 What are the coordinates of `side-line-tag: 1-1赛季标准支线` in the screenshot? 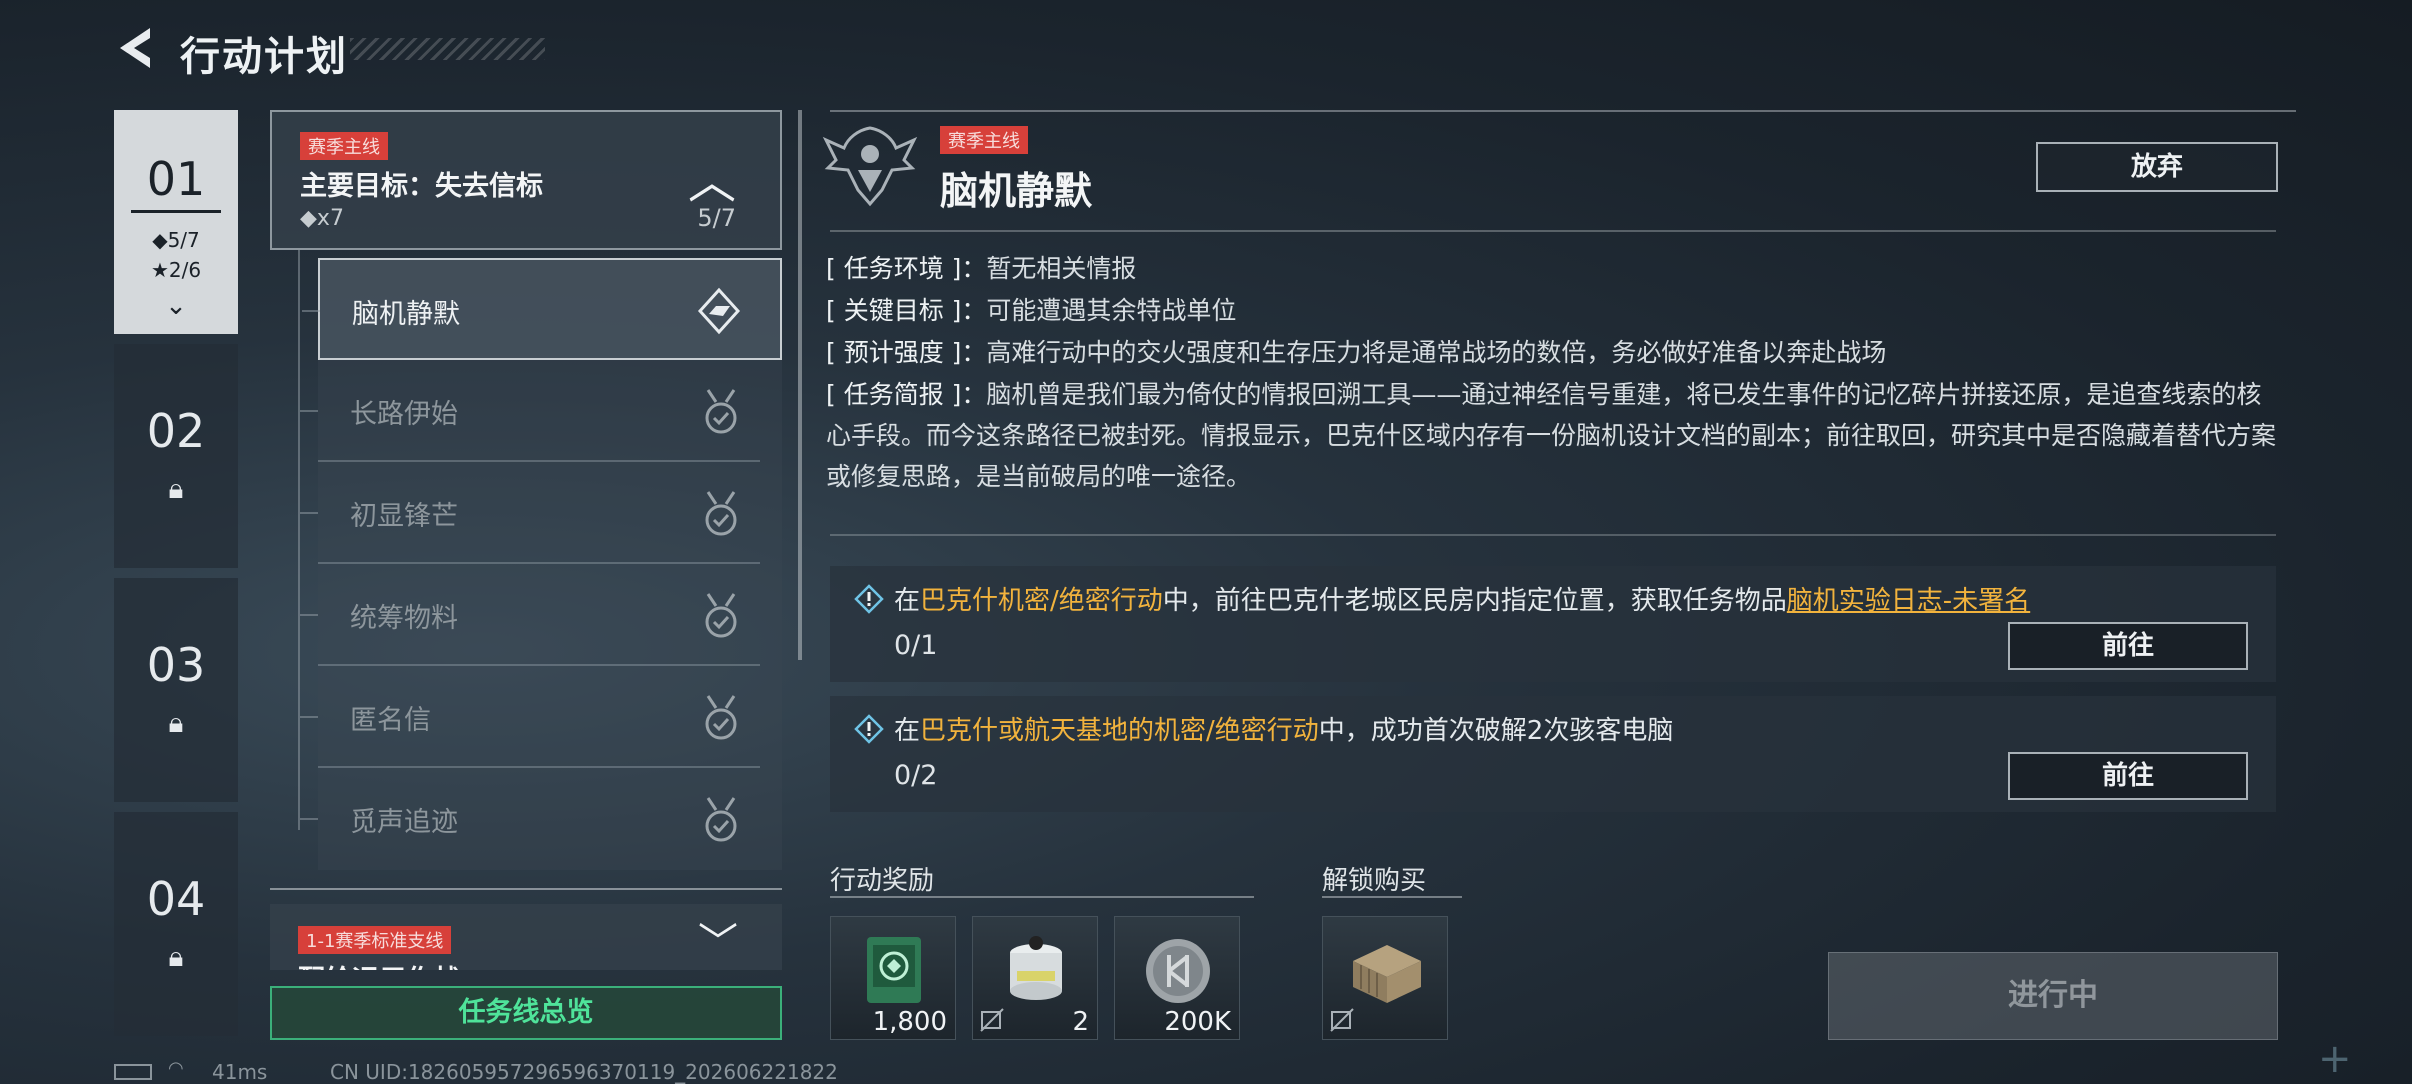 It's located at (375, 940).